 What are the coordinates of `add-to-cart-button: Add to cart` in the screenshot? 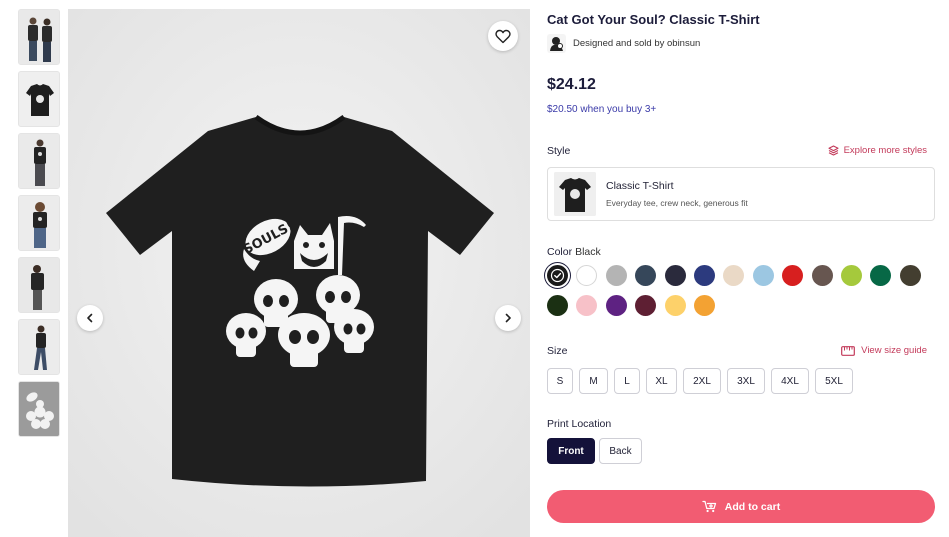 It's located at (741, 506).